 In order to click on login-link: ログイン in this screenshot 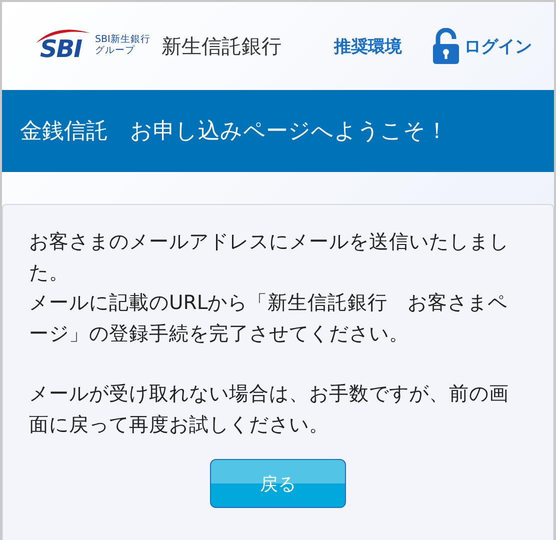, I will do `click(482, 46)`.